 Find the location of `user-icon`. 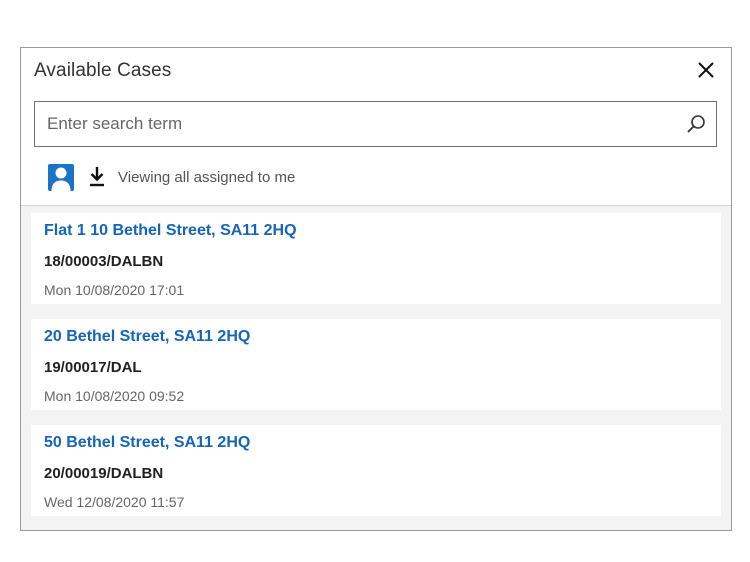

user-icon is located at coordinates (61, 179).